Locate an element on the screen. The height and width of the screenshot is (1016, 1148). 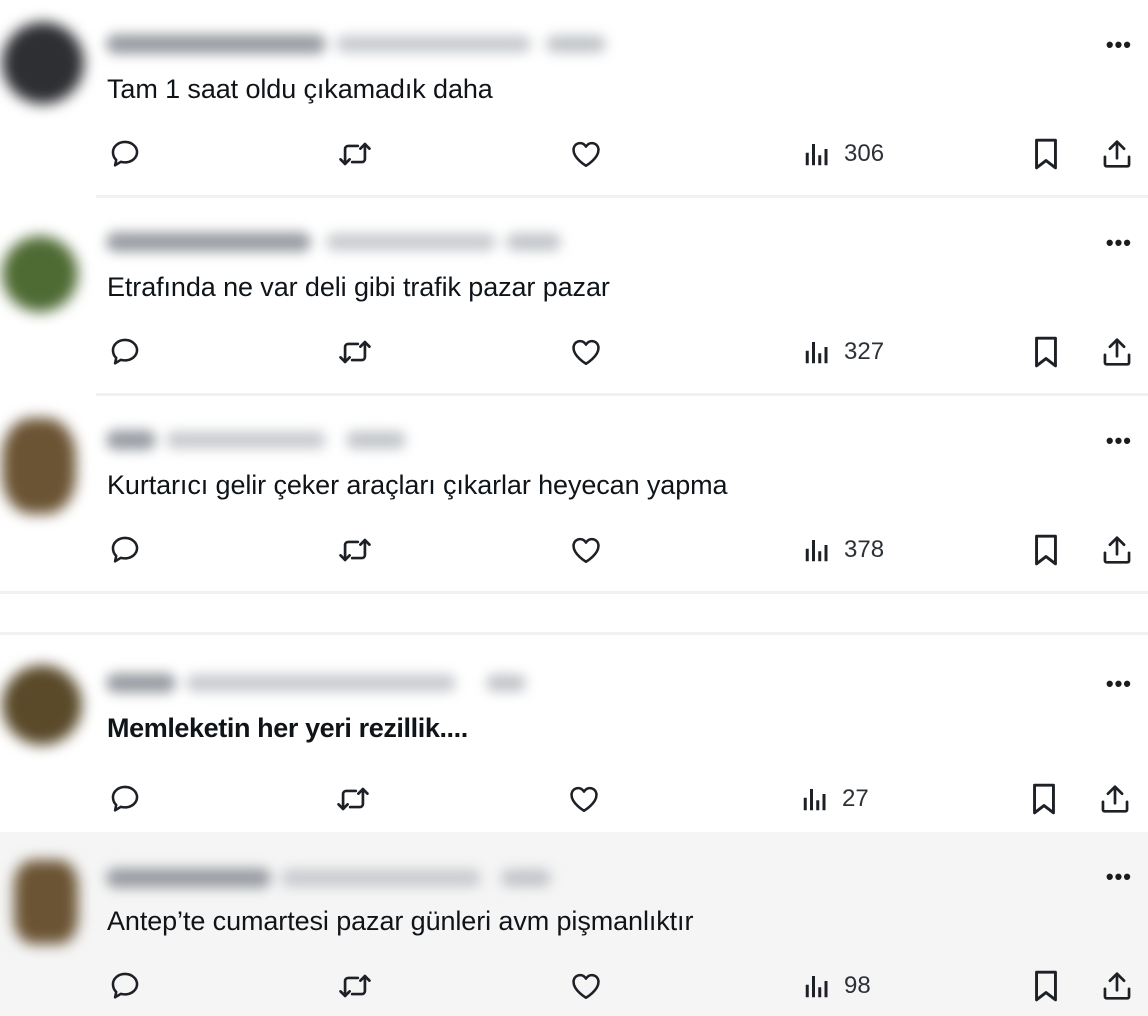
views-count: 378 is located at coordinates (864, 549).